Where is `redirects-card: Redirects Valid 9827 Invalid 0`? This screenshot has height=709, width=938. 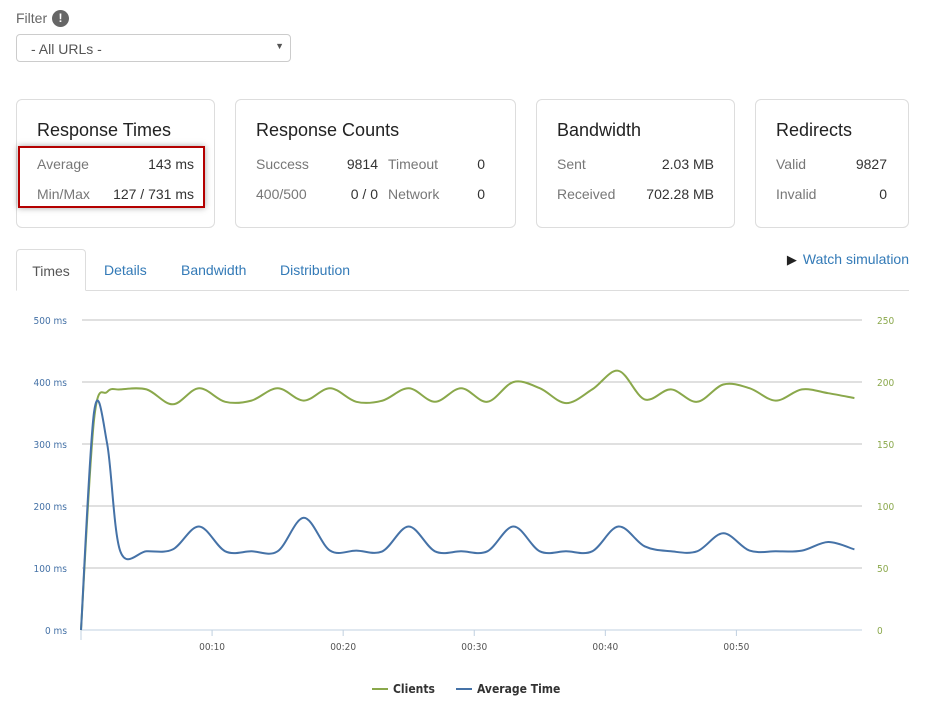 redirects-card: Redirects Valid 9827 Invalid 0 is located at coordinates (832, 163).